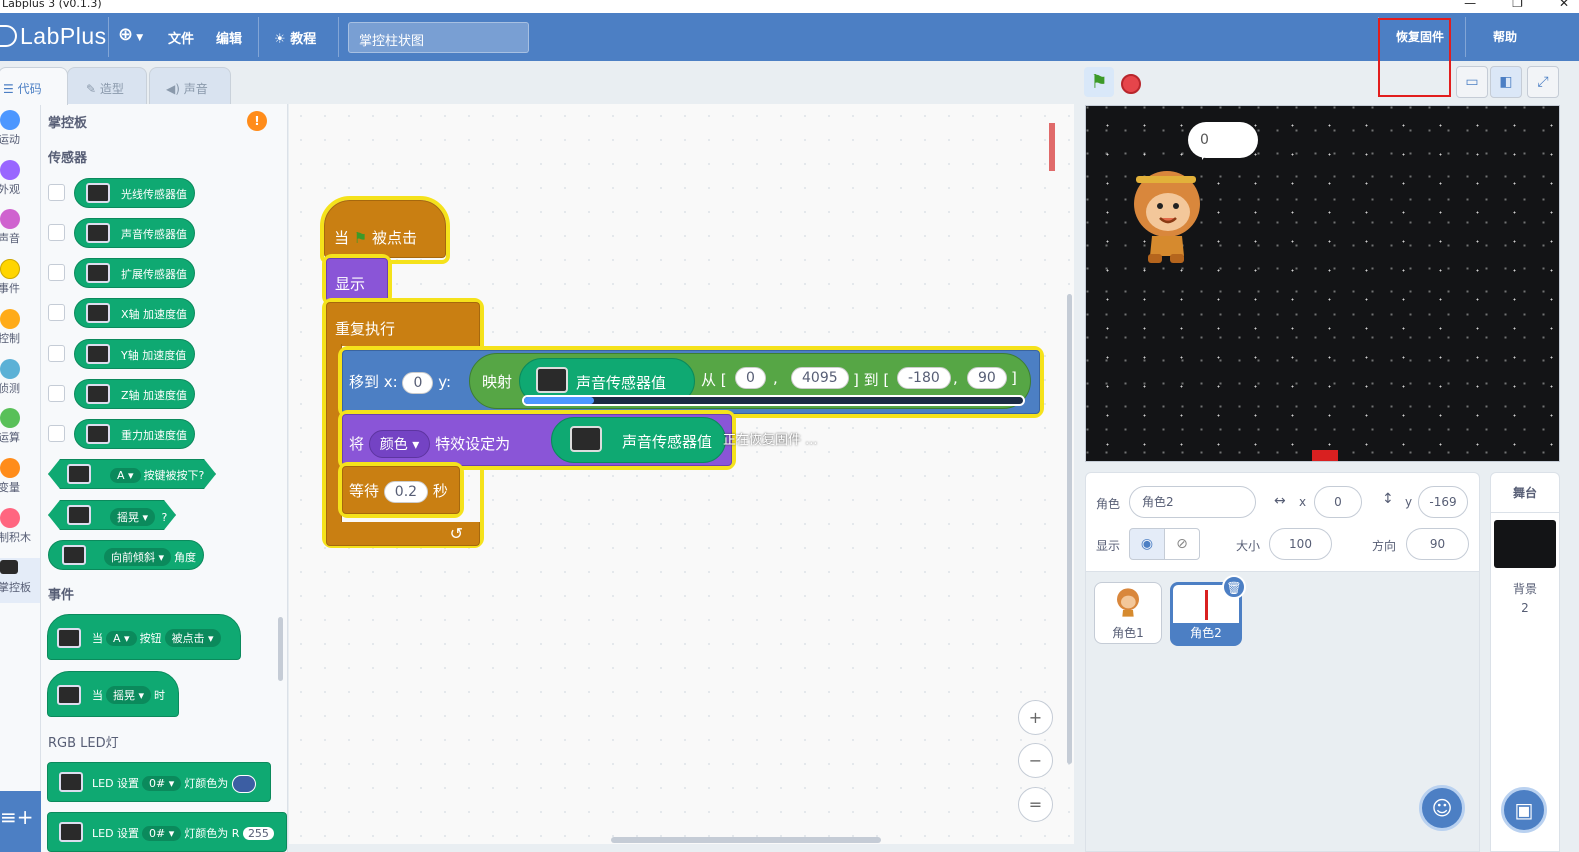 The width and height of the screenshot is (1579, 852). Describe the element at coordinates (1234, 587) in the screenshot. I see `delete-sprite-button: 🗑` at that location.